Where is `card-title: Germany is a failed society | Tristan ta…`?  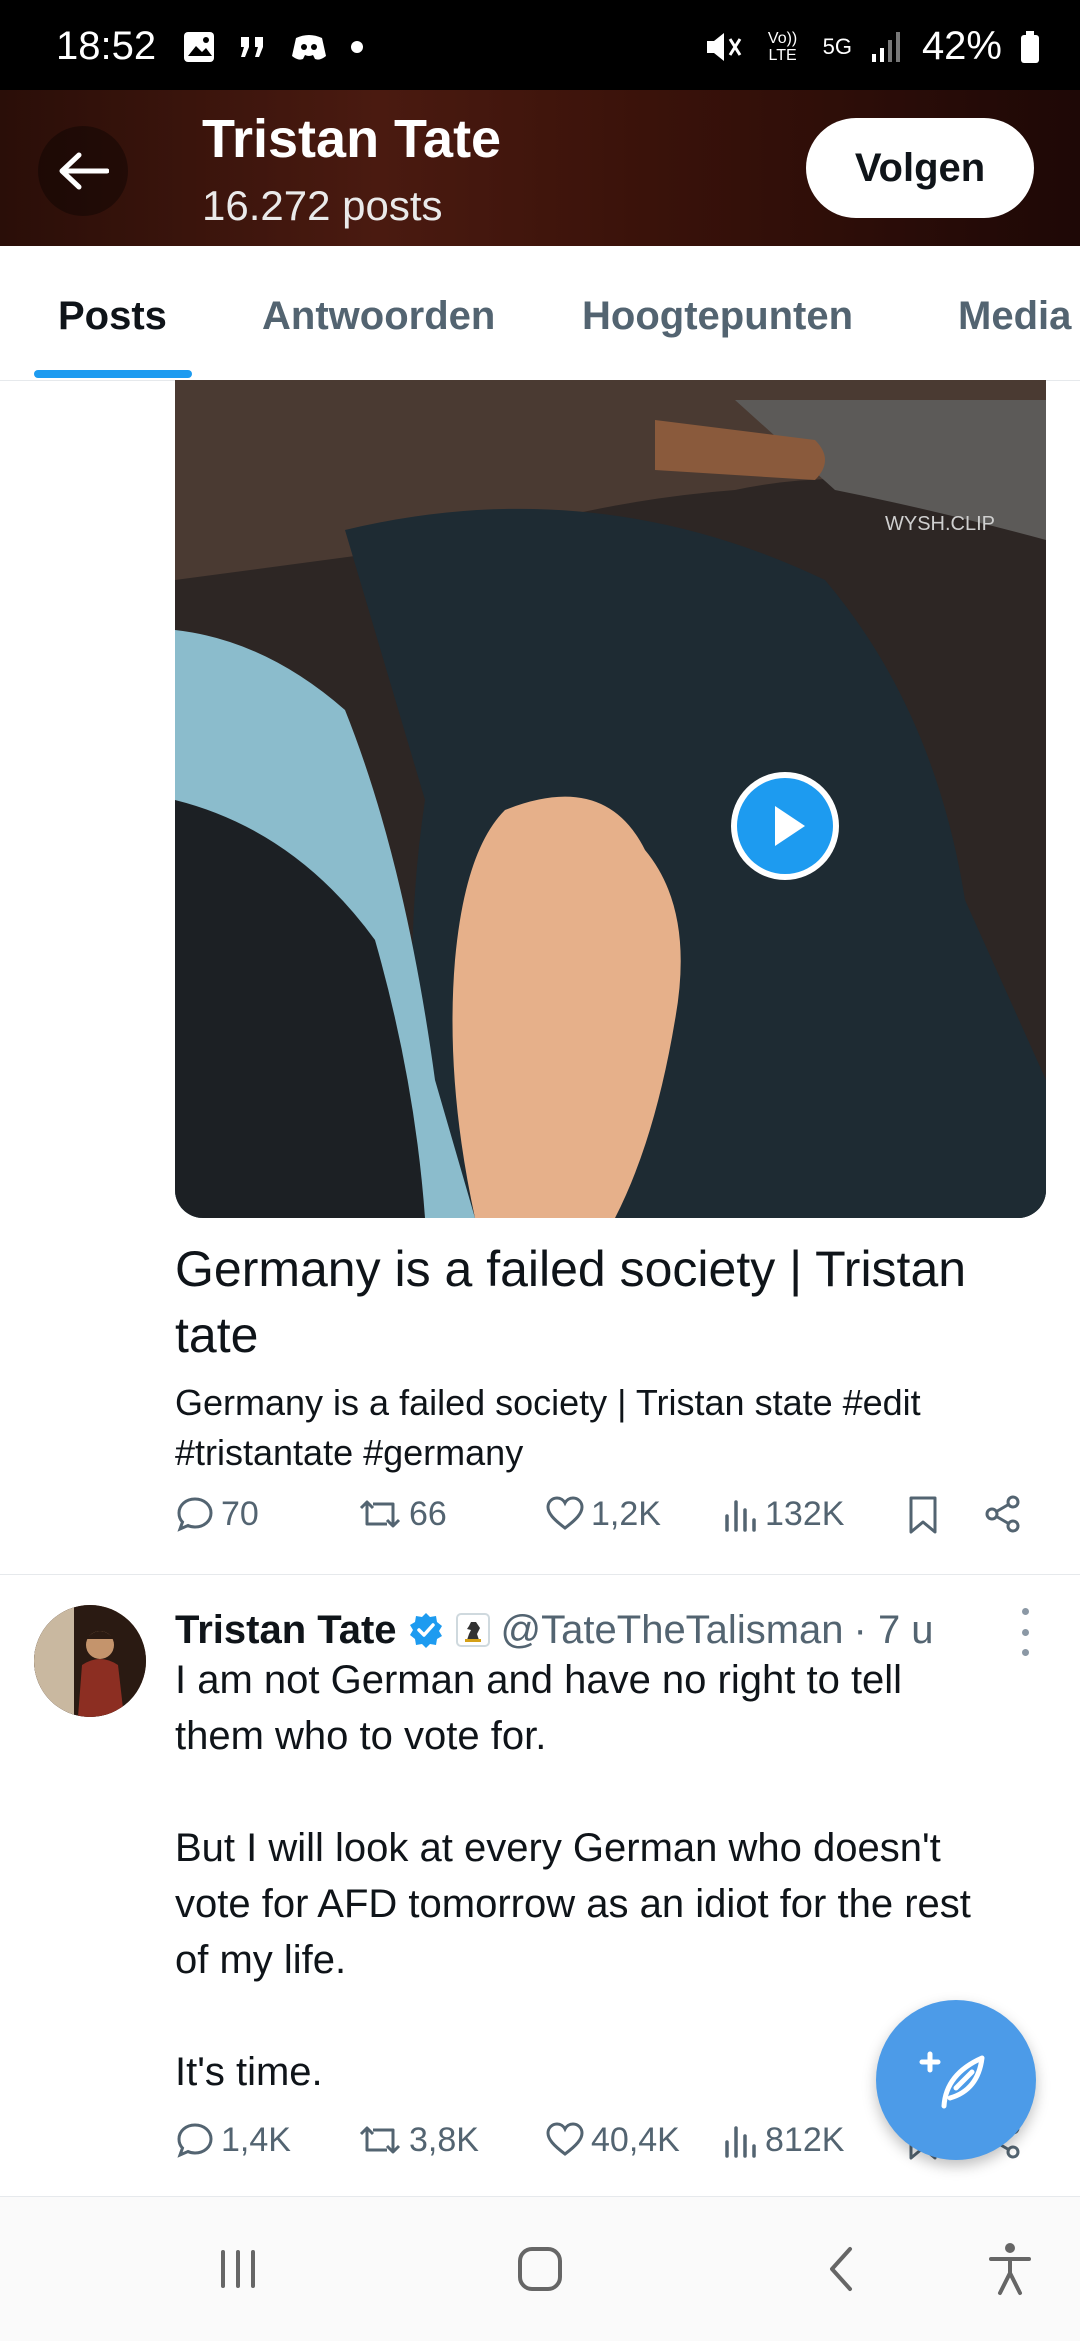
card-title: Germany is a failed society | Tristan ta… is located at coordinates (605, 1302).